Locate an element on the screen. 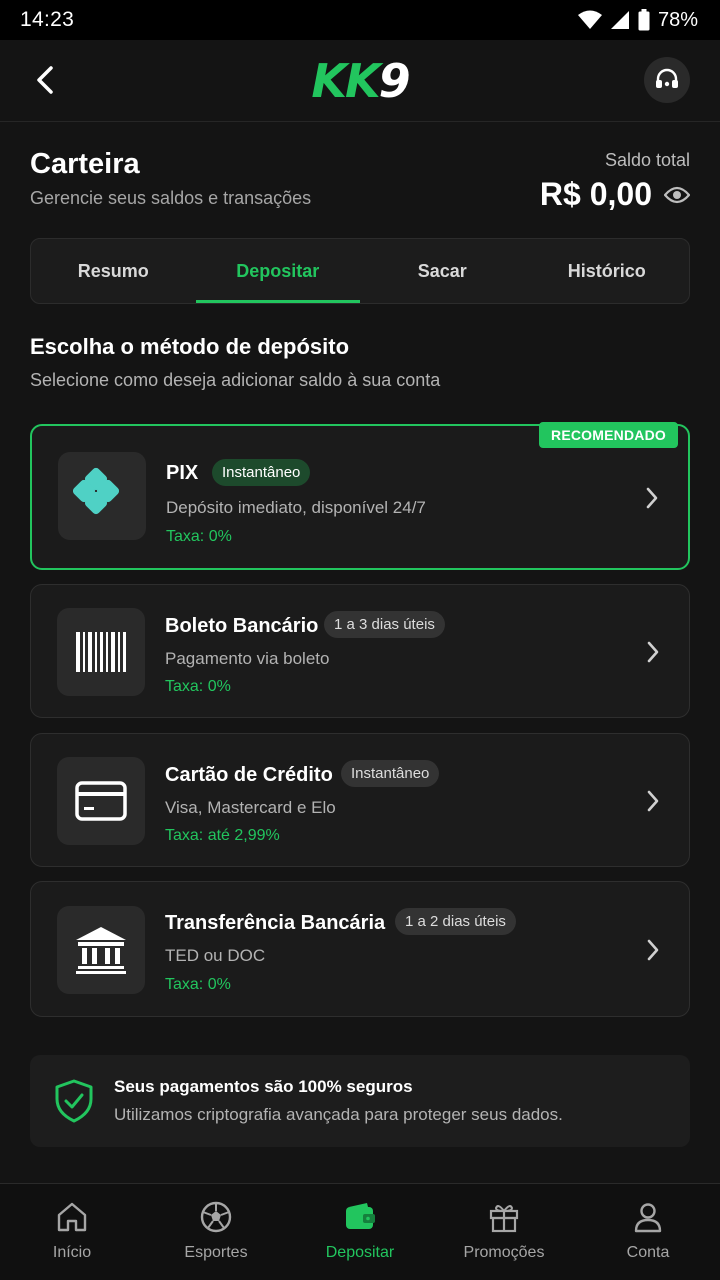 The height and width of the screenshot is (1280, 720). nav-label: Início is located at coordinates (72, 1252).